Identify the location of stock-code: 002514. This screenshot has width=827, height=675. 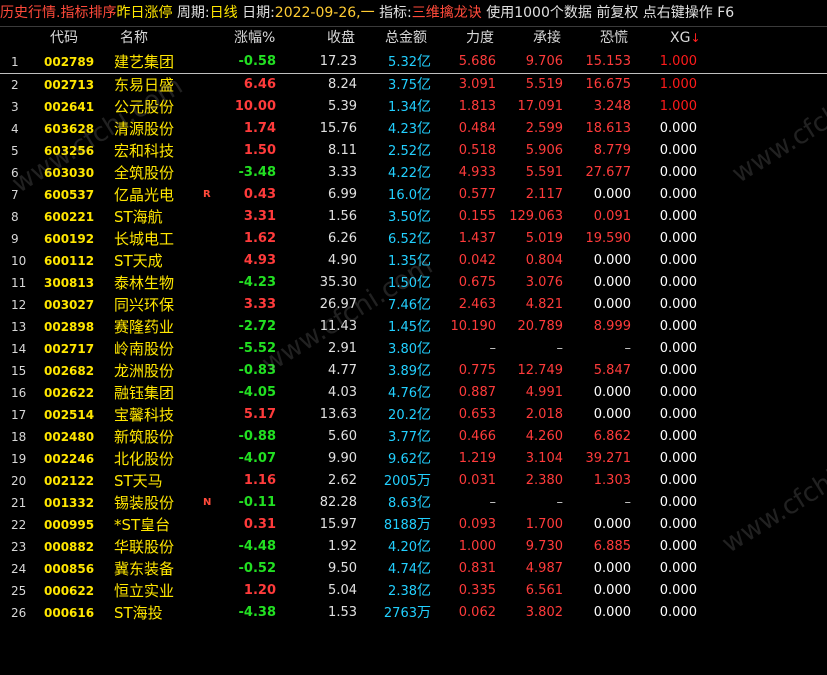
(69, 415).